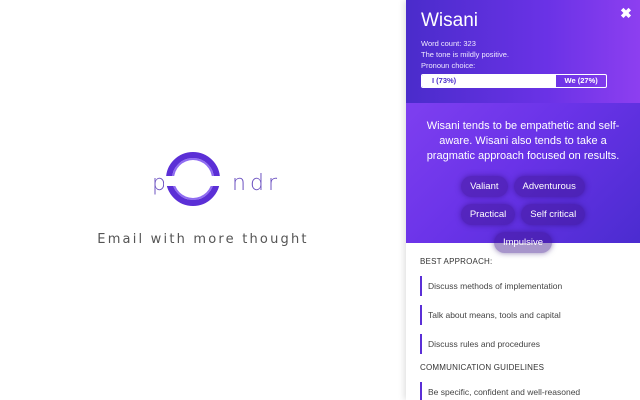  I want to click on best-approach-item: Discuss rules and procedures, so click(523, 344).